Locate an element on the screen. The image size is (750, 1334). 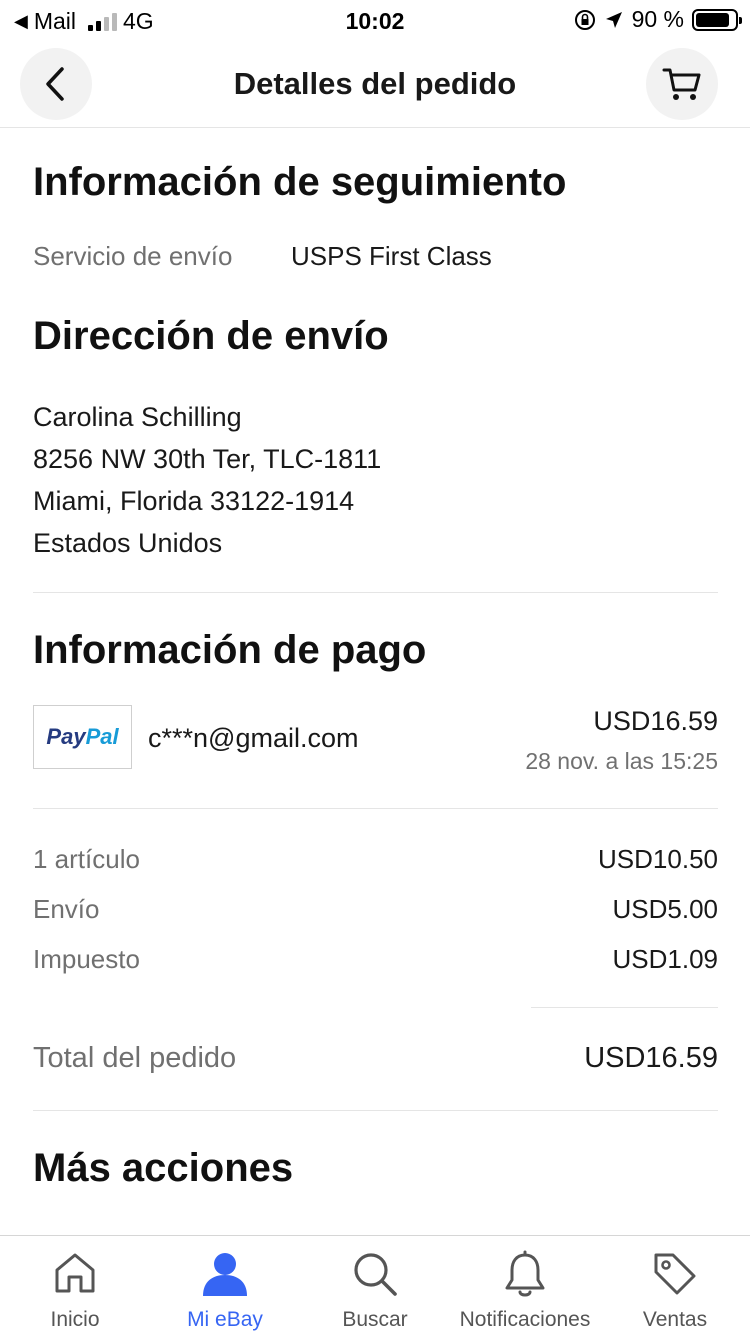
summary-shipping-value: USD5.00 is located at coordinates (665, 909).